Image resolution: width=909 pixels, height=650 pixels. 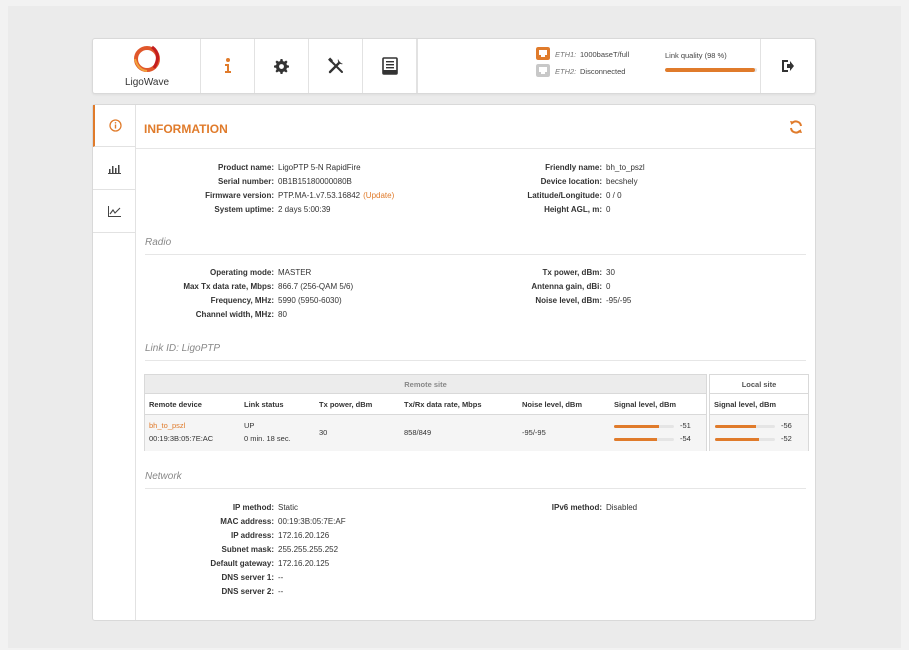 What do you see at coordinates (566, 286) in the screenshot?
I see `kv-label: Antenna gain, dBi:` at bounding box center [566, 286].